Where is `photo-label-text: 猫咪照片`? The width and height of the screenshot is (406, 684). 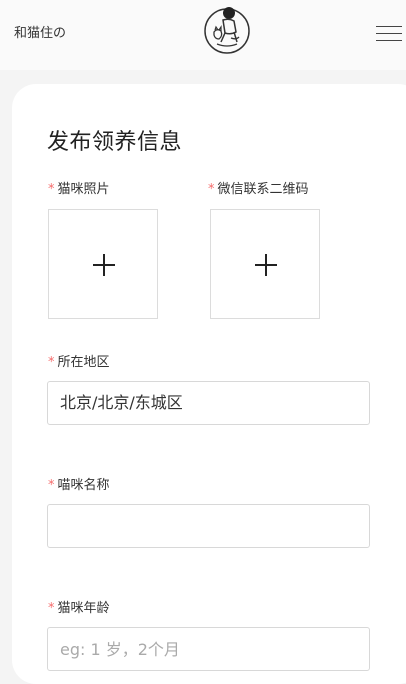 photo-label-text: 猫咪照片 is located at coordinates (83, 189).